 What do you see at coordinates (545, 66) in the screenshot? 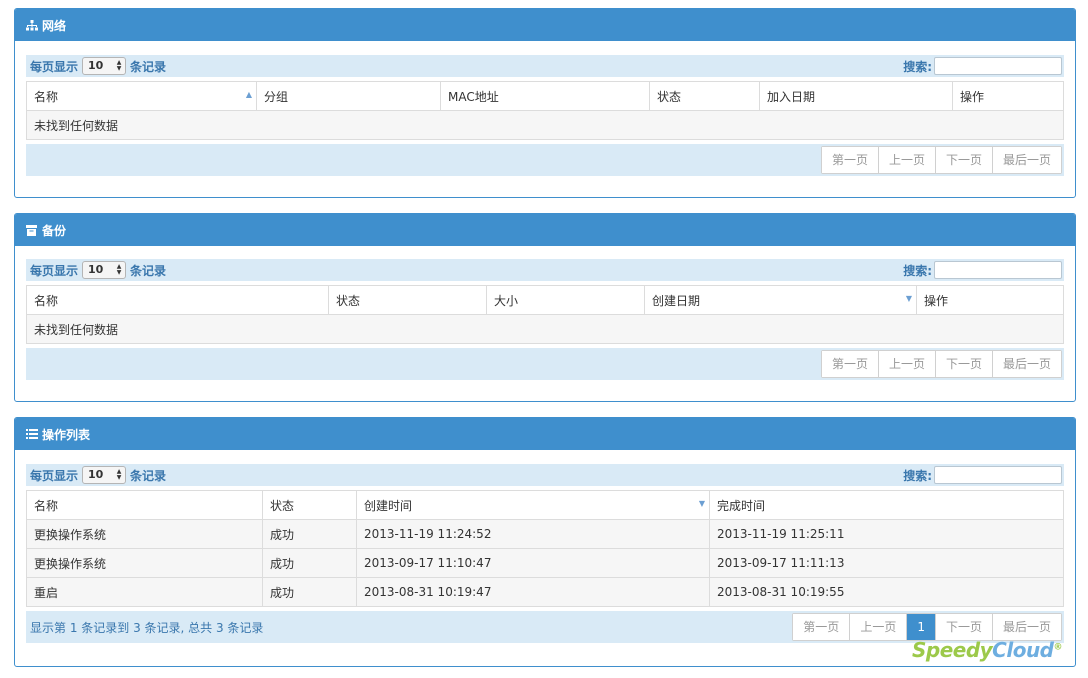
I see `network-toolbar: 每页显示 10 ▲ ▼ 条记录 搜索:` at bounding box center [545, 66].